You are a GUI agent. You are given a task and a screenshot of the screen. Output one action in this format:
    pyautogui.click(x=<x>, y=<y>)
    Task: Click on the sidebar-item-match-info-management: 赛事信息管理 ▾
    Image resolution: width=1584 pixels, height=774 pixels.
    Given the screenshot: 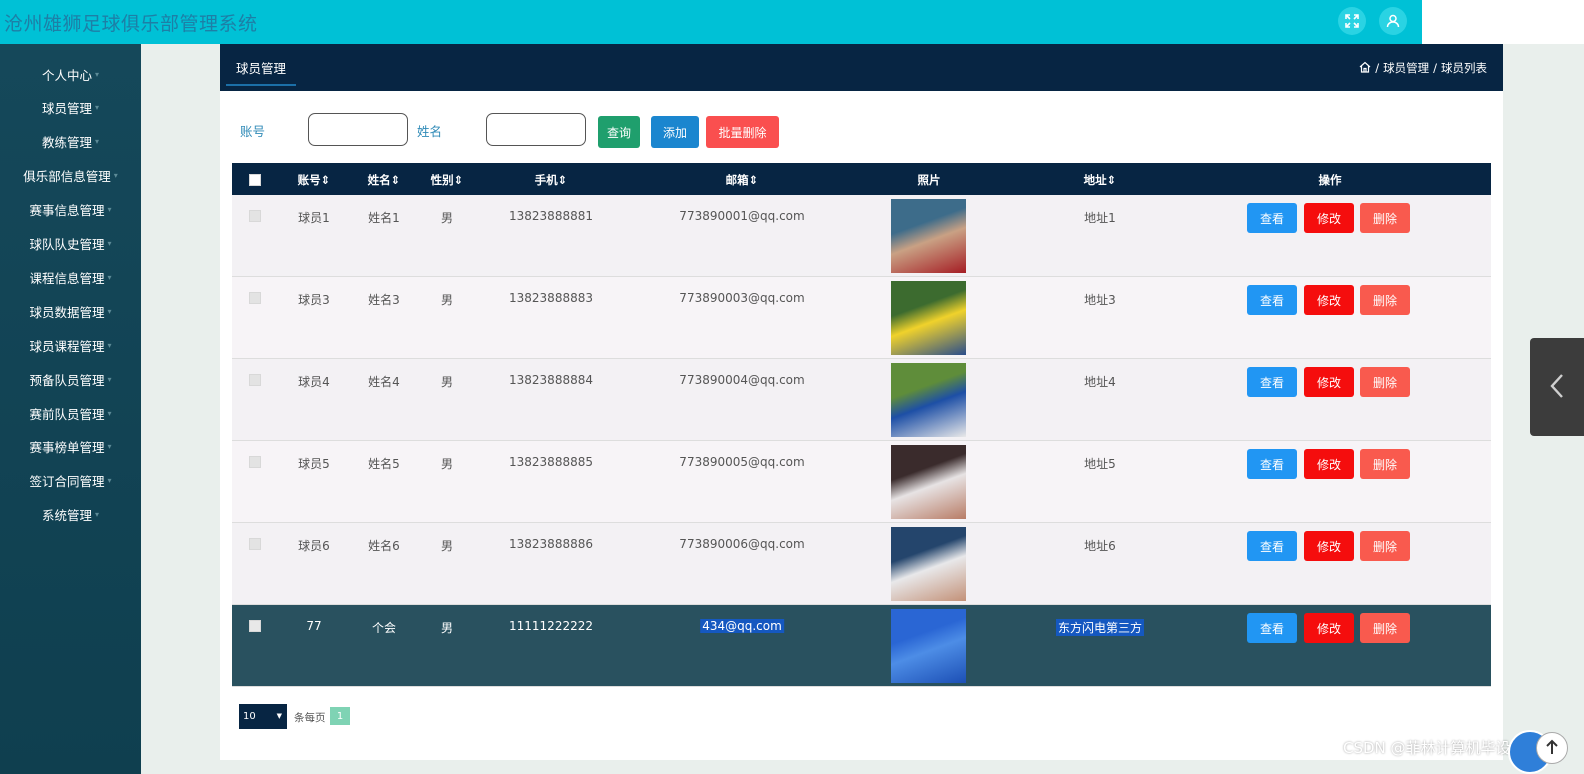 What is the action you would take?
    pyautogui.click(x=70, y=210)
    